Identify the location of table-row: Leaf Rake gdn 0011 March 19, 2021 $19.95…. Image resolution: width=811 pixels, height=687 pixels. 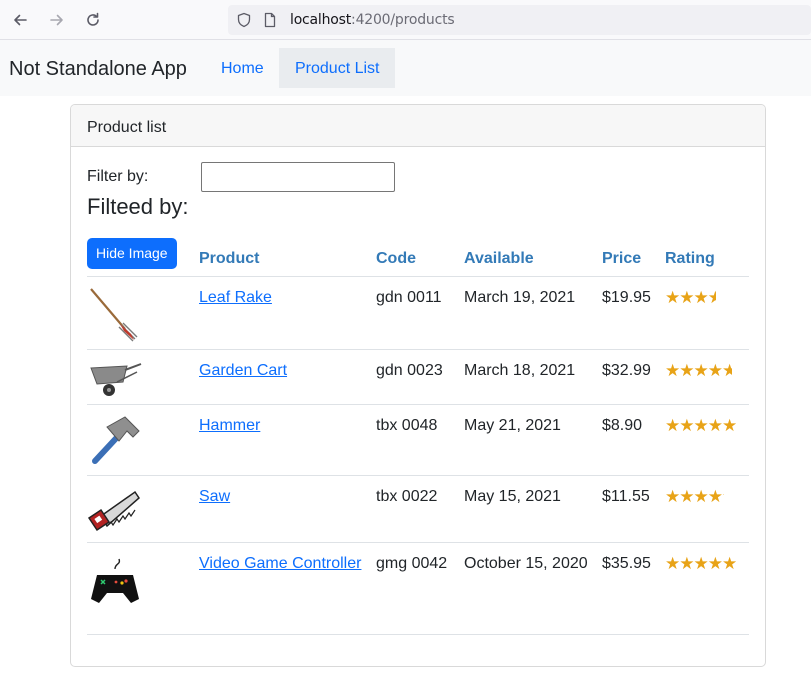
(418, 313).